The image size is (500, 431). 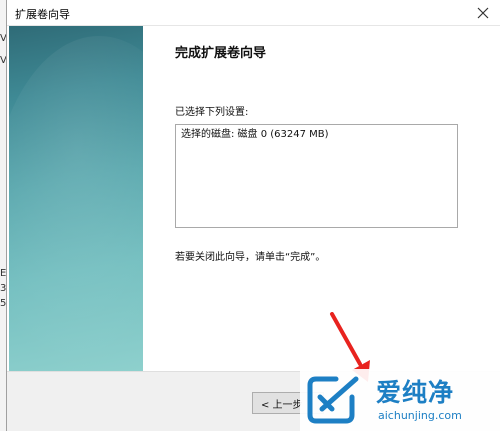 I want to click on title-bar: 扩展卷向导, so click(x=253, y=13).